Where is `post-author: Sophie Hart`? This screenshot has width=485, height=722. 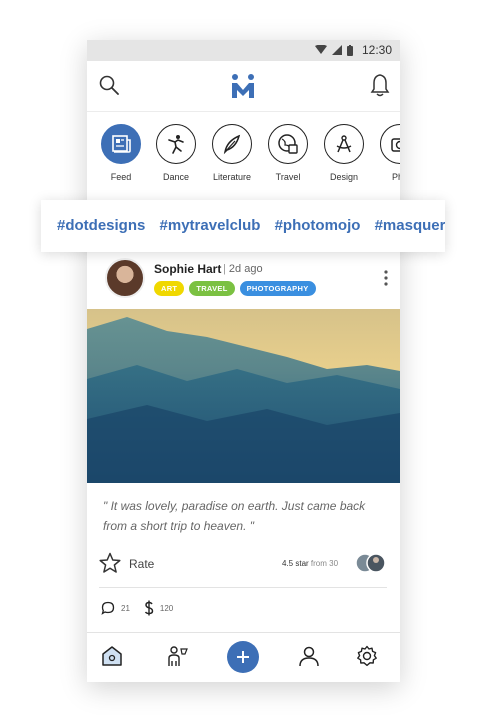
post-author: Sophie Hart is located at coordinates (187, 269).